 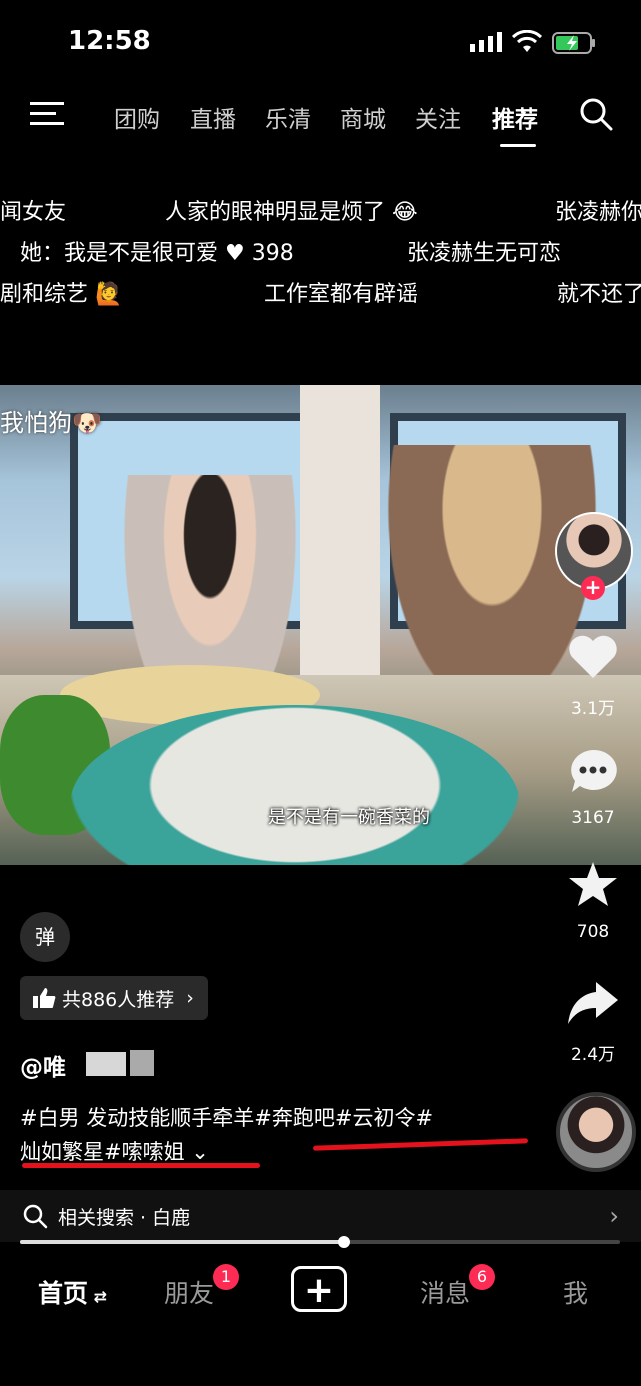 What do you see at coordinates (363, 117) in the screenshot?
I see `tab-mall: 商城` at bounding box center [363, 117].